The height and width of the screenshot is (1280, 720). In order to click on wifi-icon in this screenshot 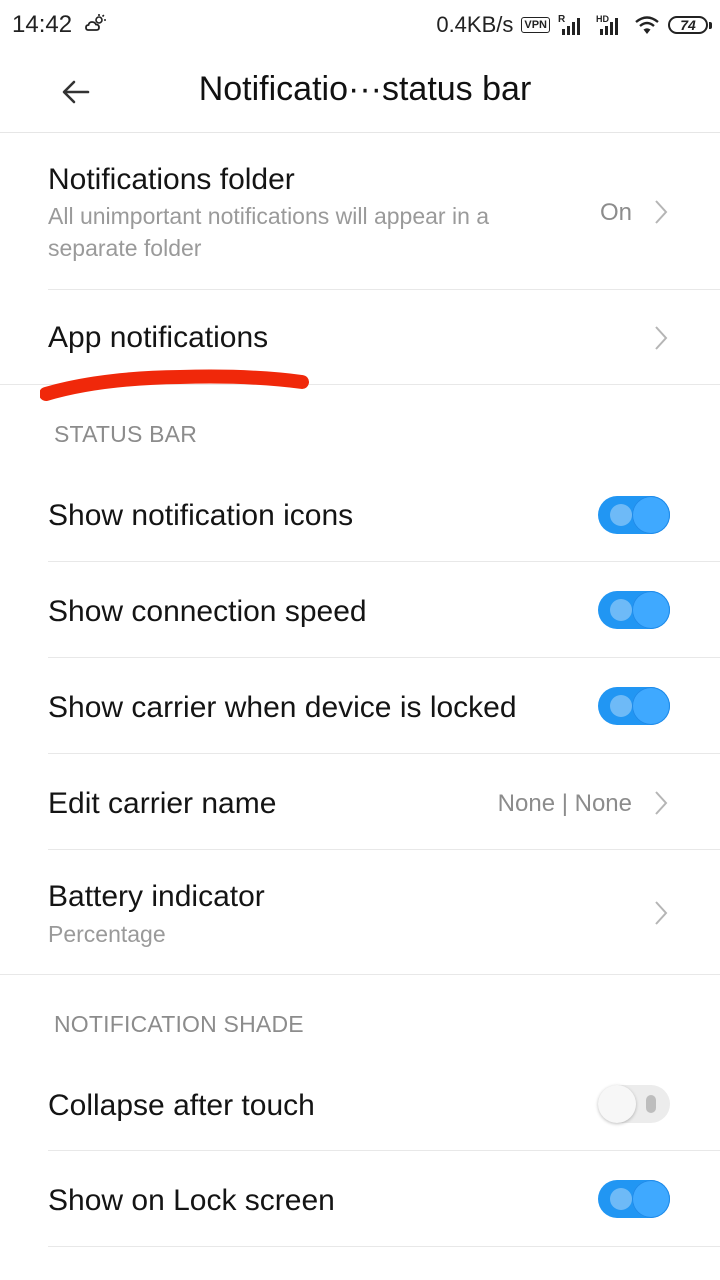, I will do `click(647, 25)`.